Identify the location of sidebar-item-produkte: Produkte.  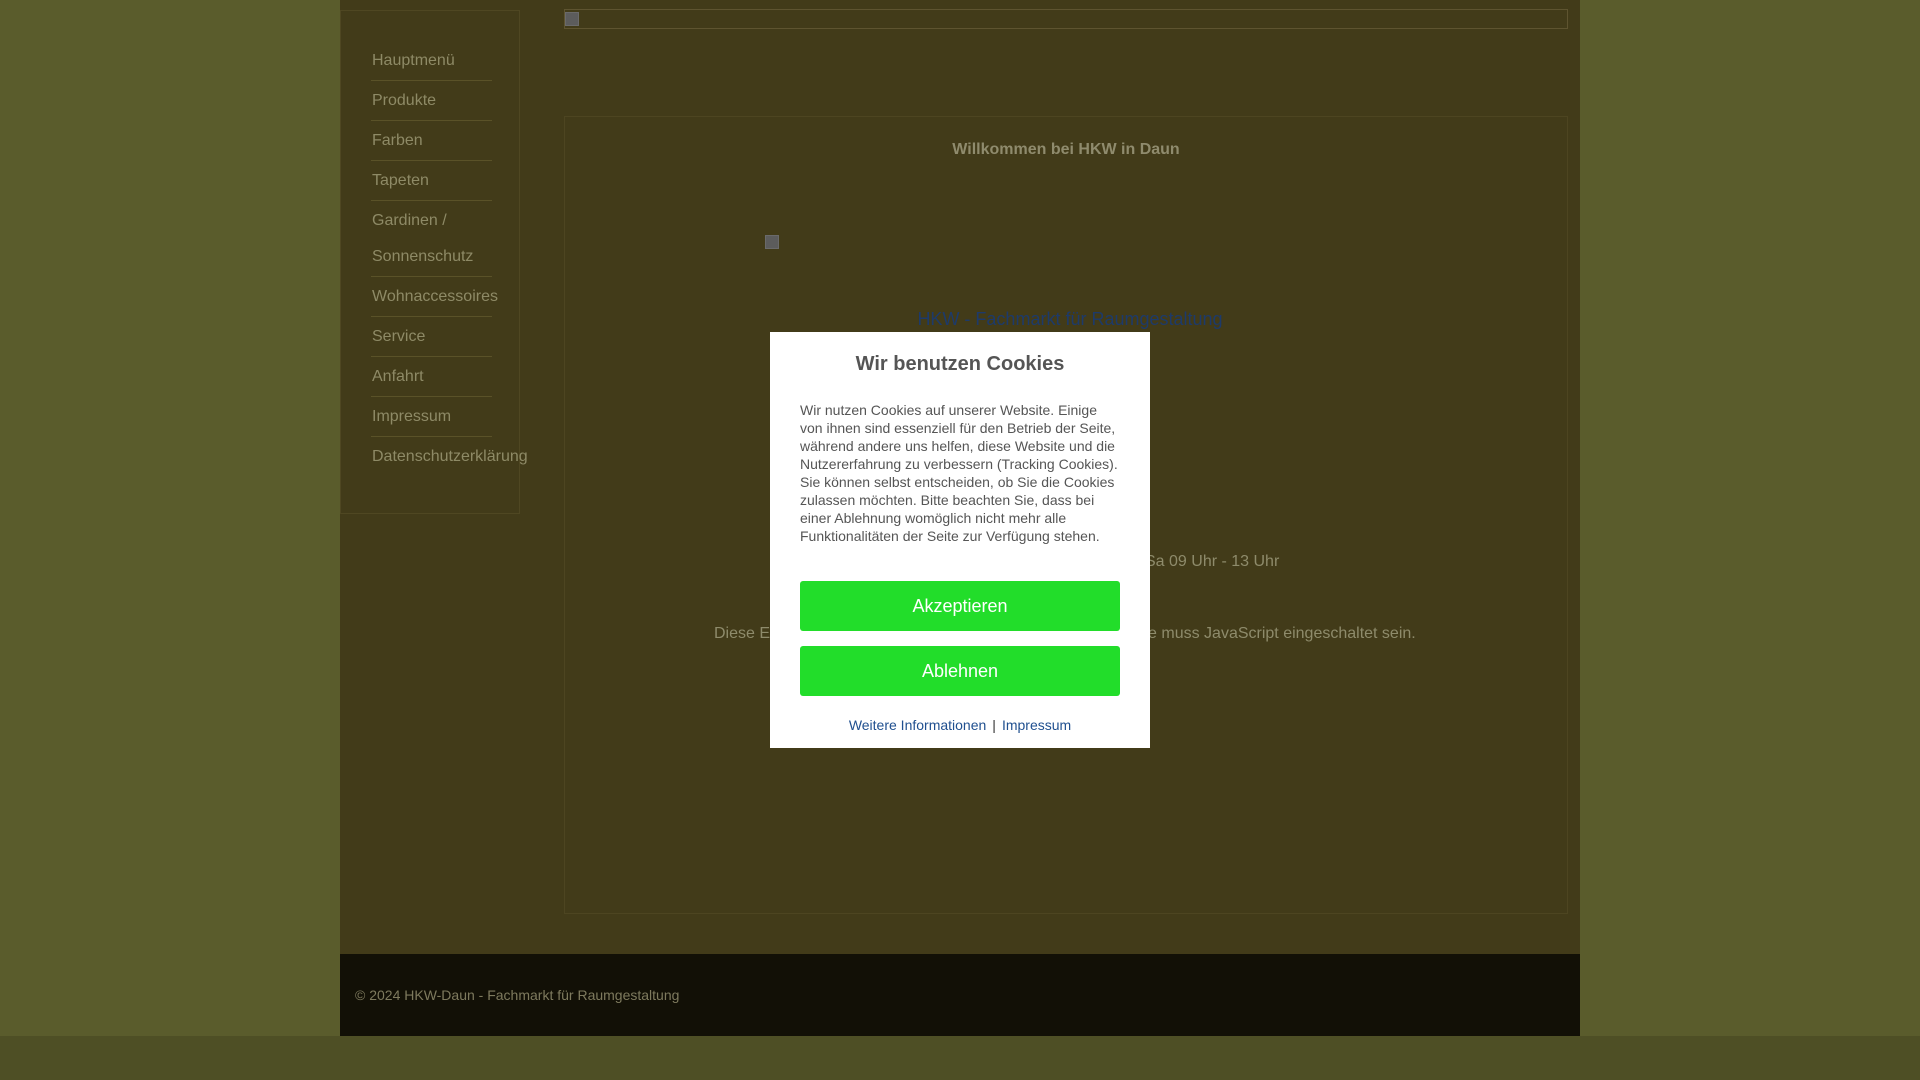
(431, 101).